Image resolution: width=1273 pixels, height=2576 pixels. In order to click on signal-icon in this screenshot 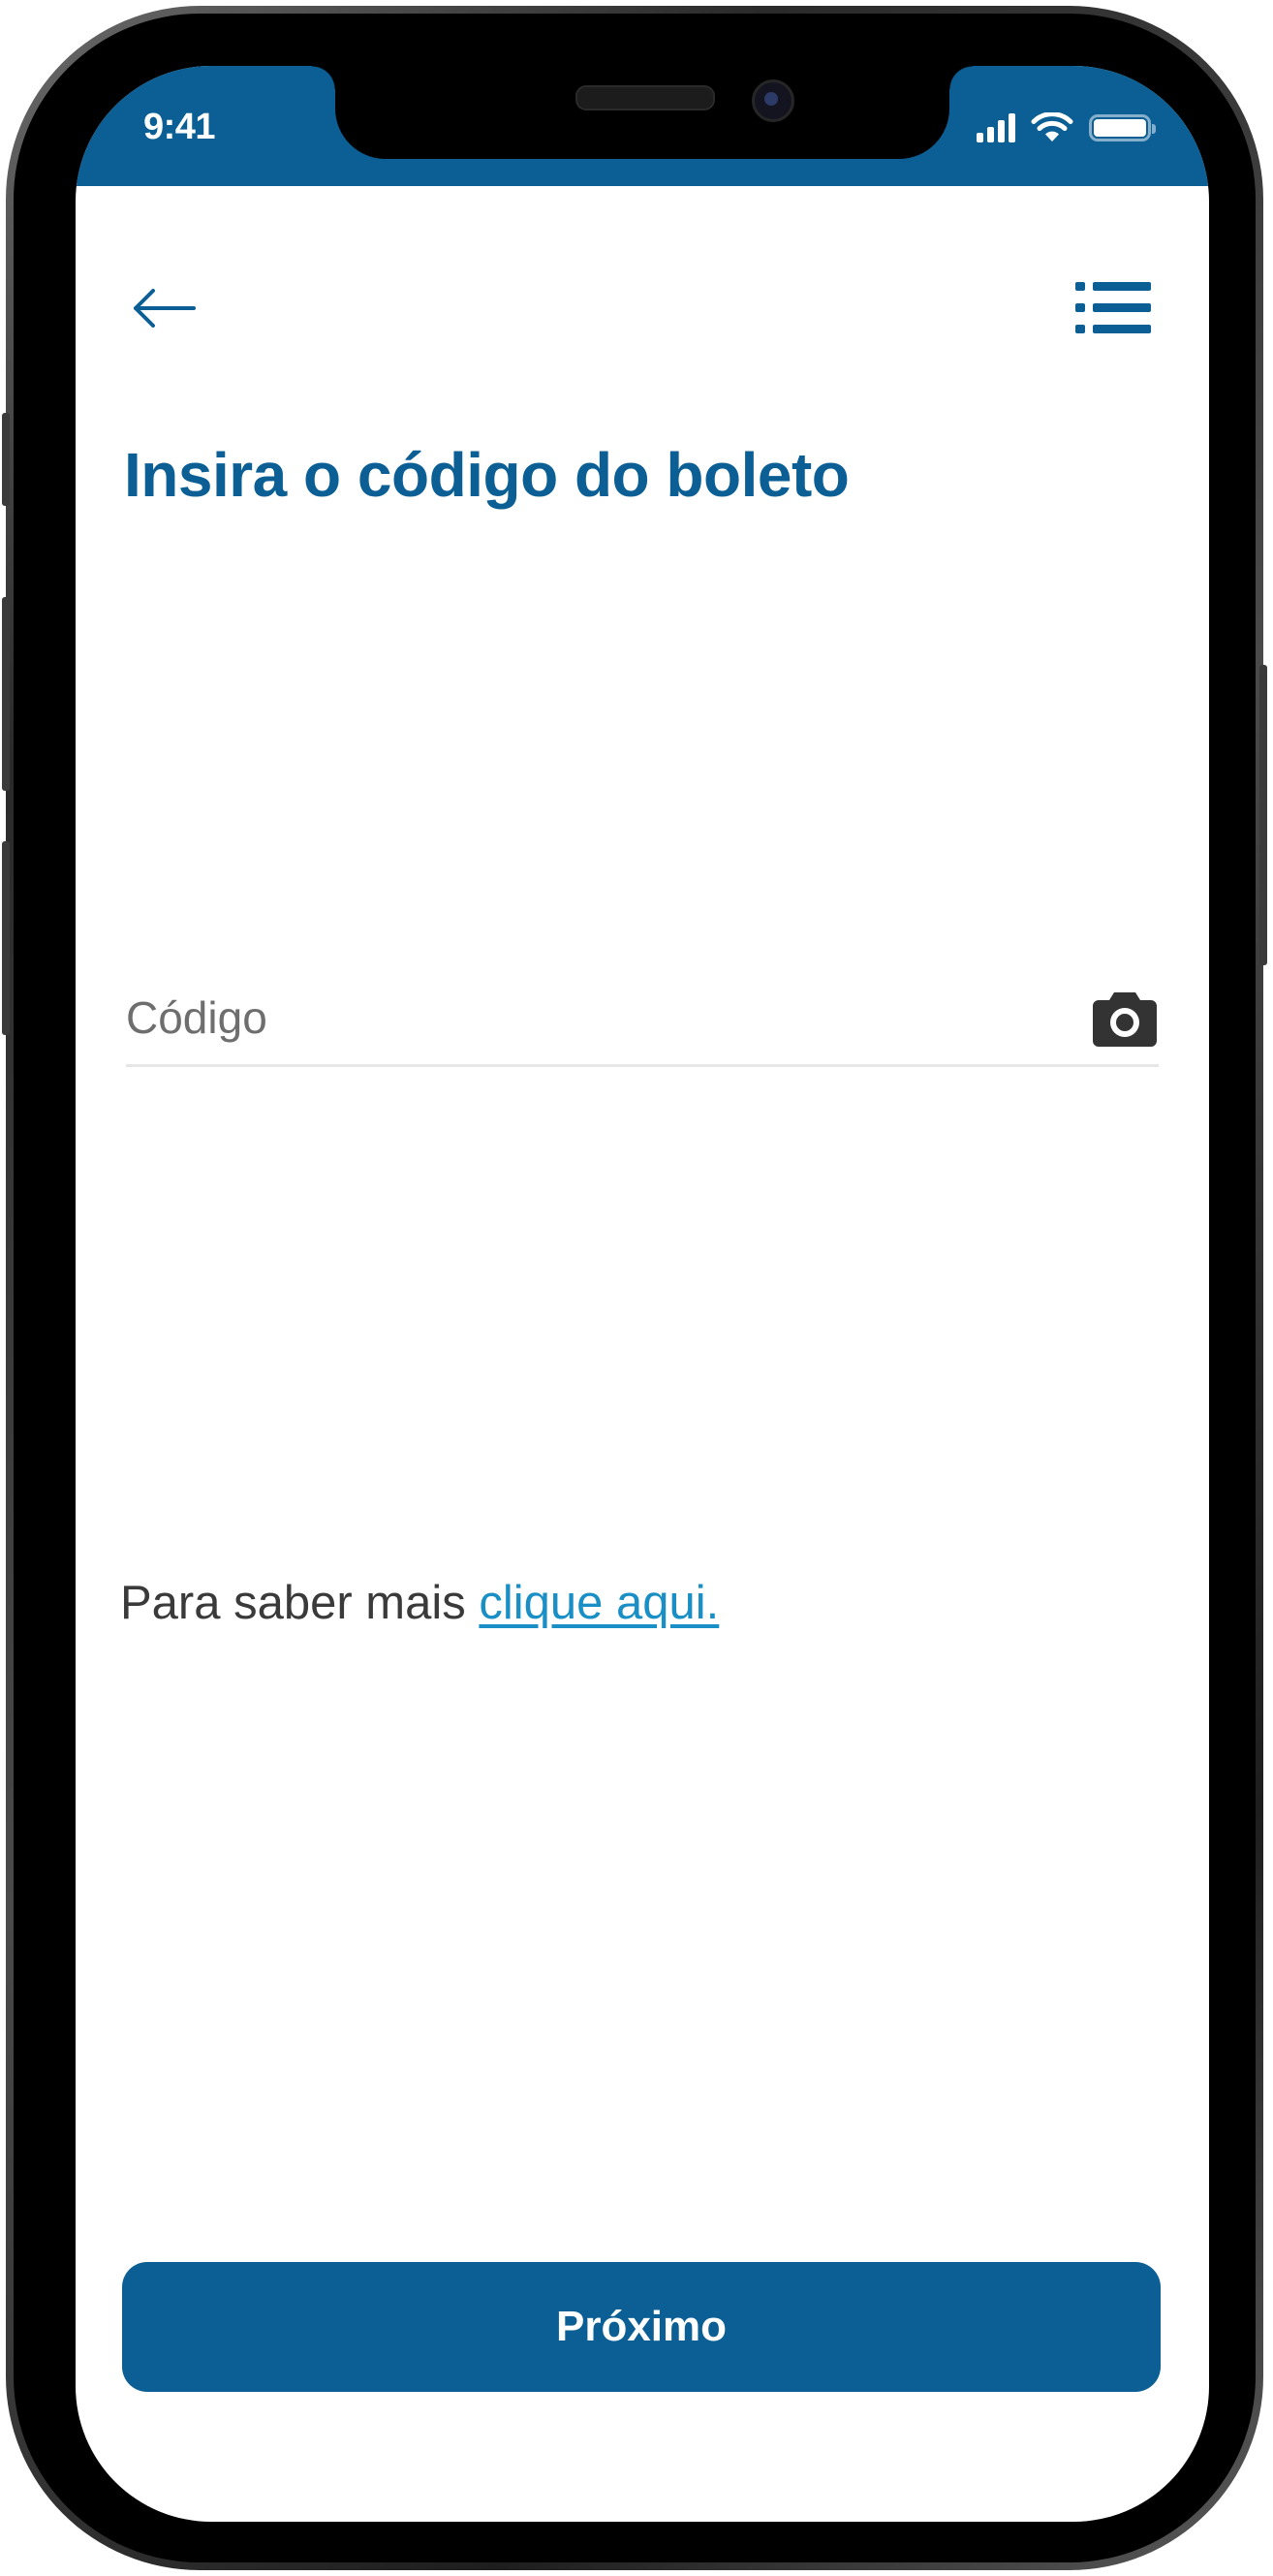, I will do `click(996, 127)`.